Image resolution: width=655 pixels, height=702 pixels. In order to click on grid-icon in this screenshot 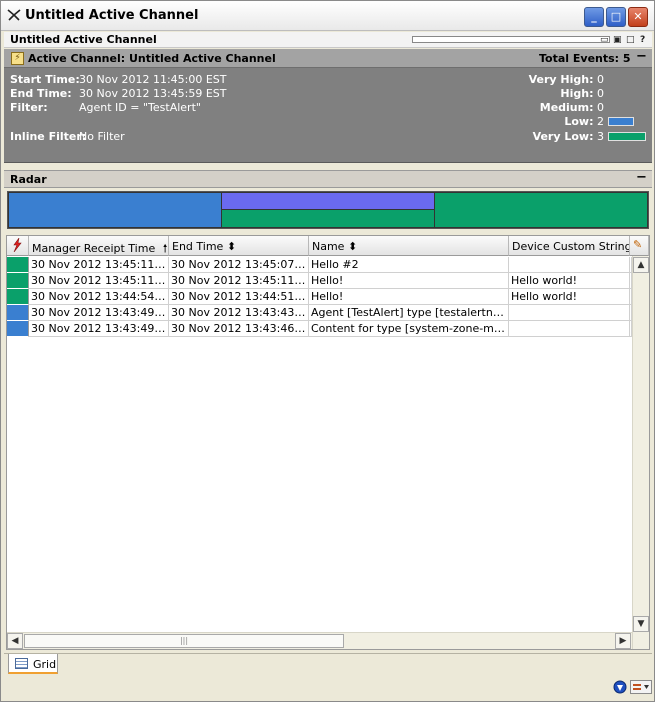, I will do `click(21, 663)`.